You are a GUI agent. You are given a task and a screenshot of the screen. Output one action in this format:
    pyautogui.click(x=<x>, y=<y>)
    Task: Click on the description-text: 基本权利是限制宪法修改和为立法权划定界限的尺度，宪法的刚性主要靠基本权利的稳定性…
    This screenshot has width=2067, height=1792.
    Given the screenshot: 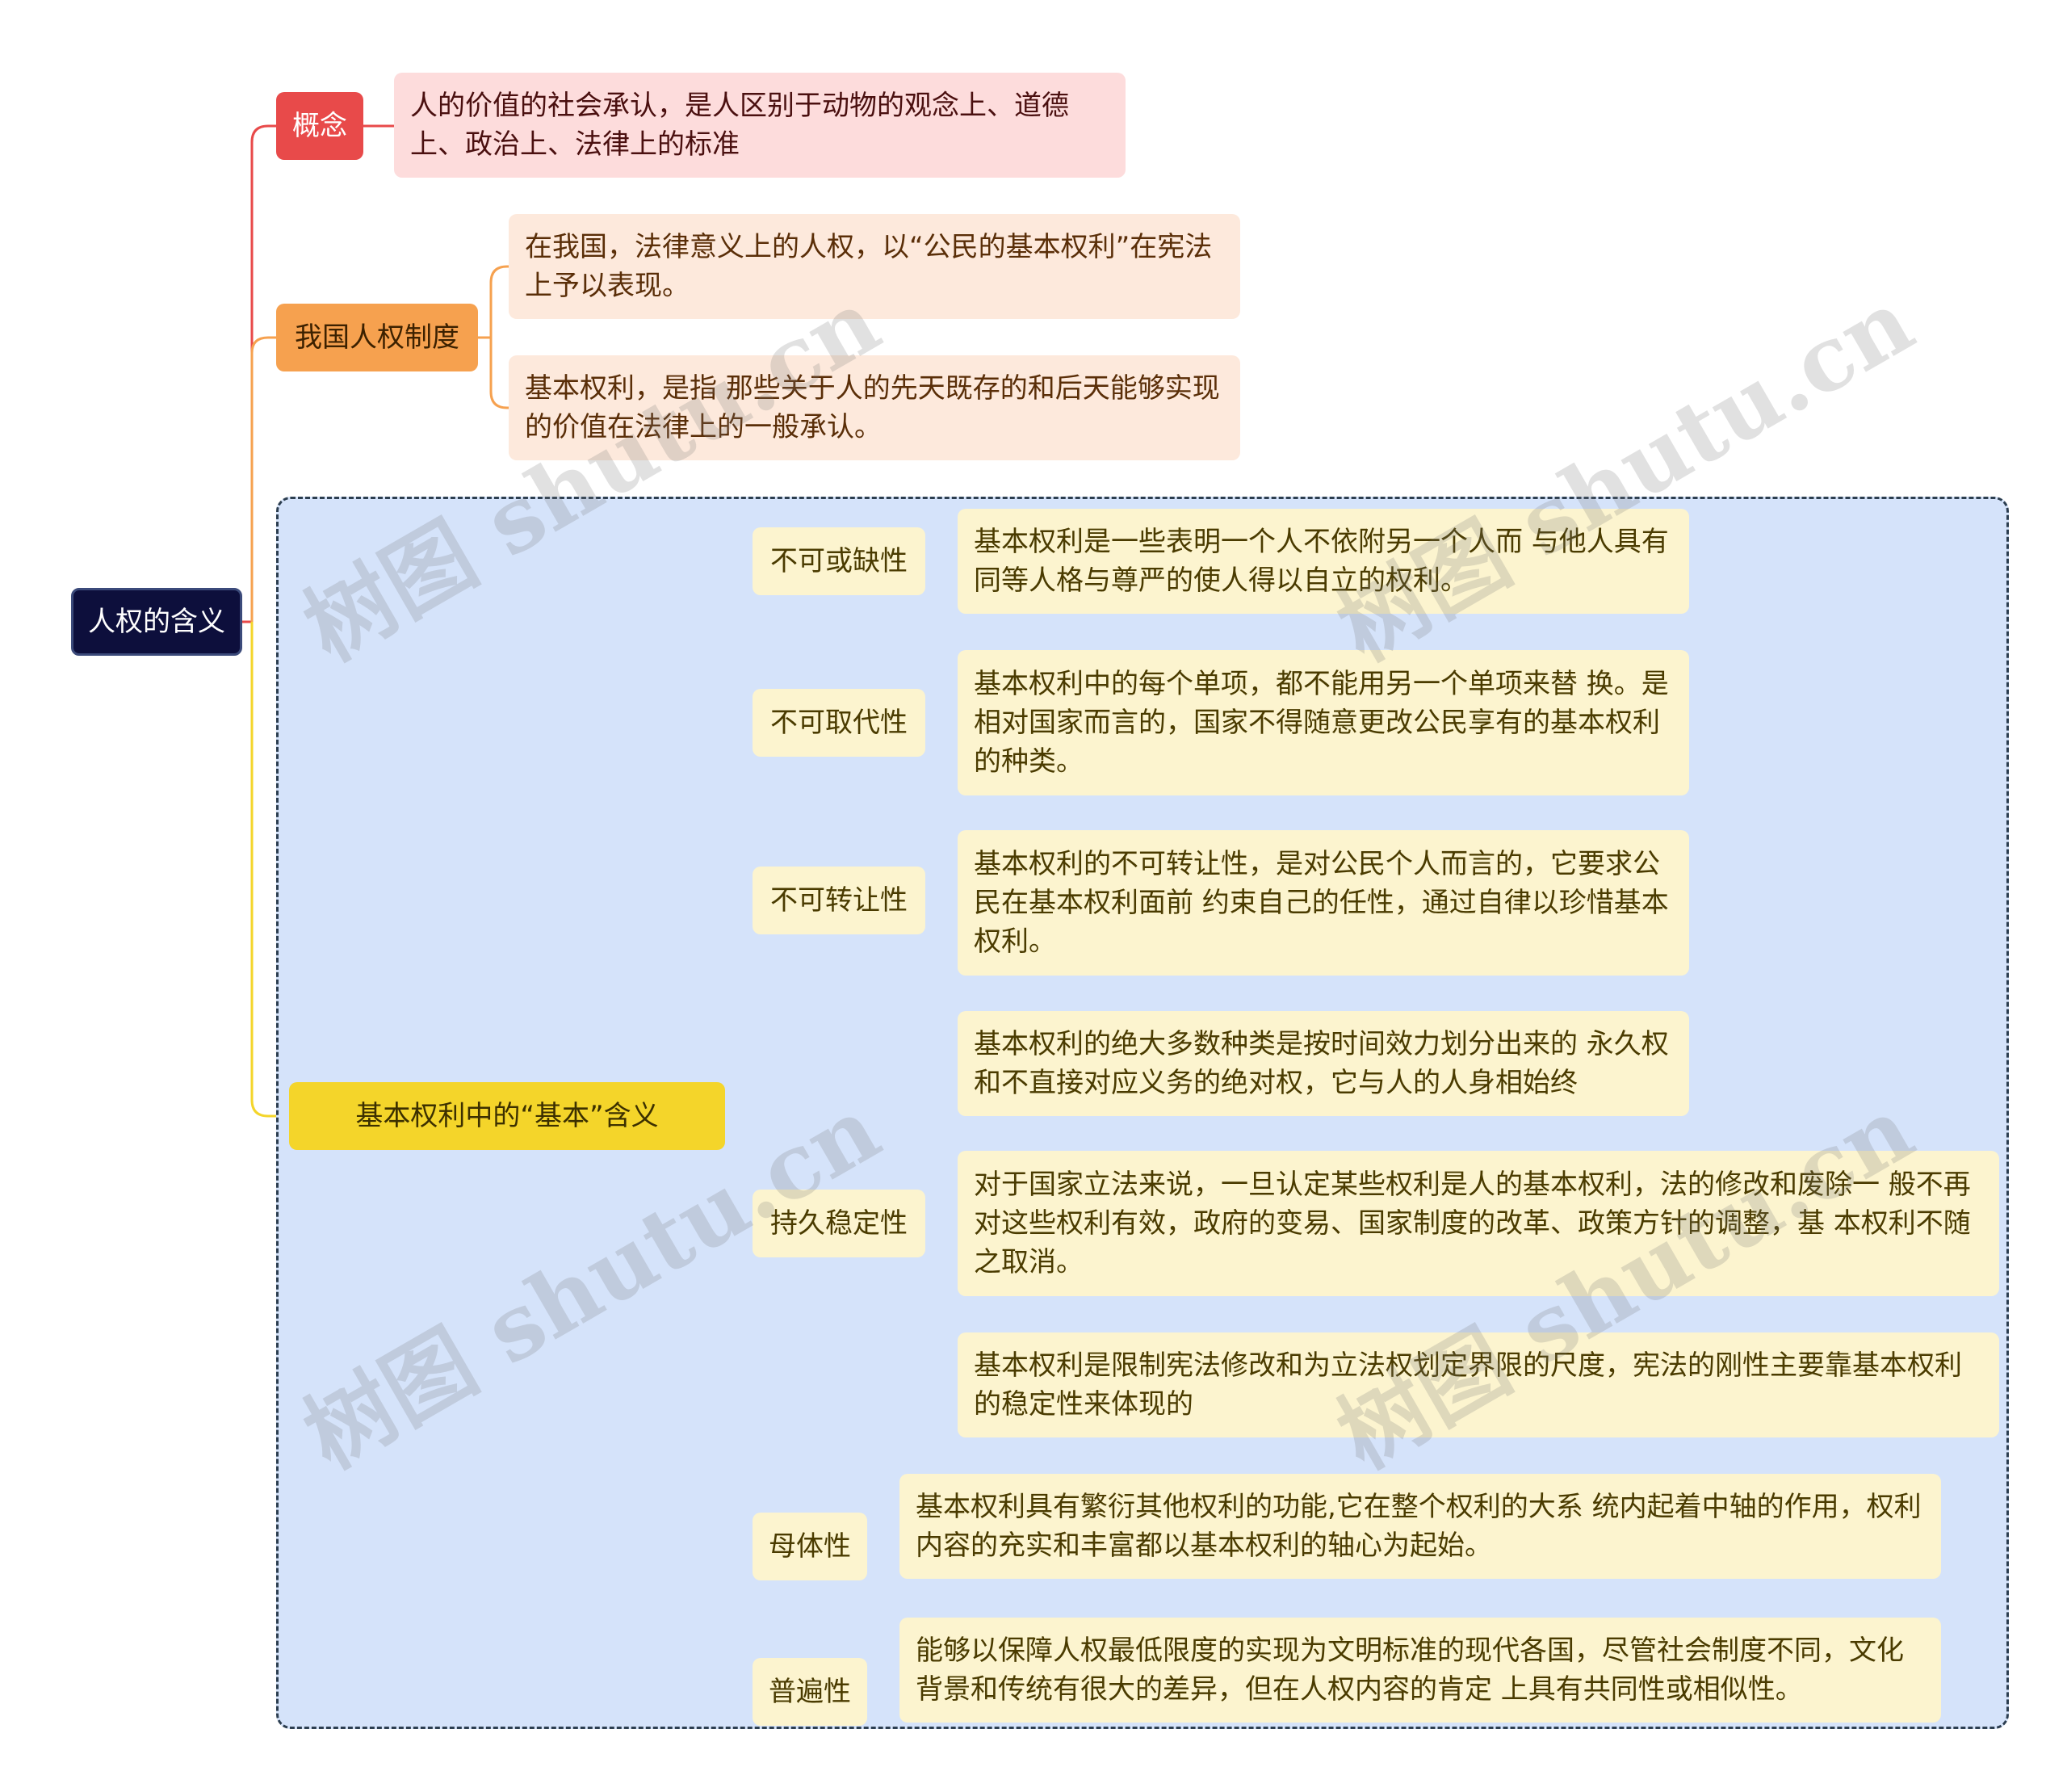 What is the action you would take?
    pyautogui.click(x=1468, y=1385)
    